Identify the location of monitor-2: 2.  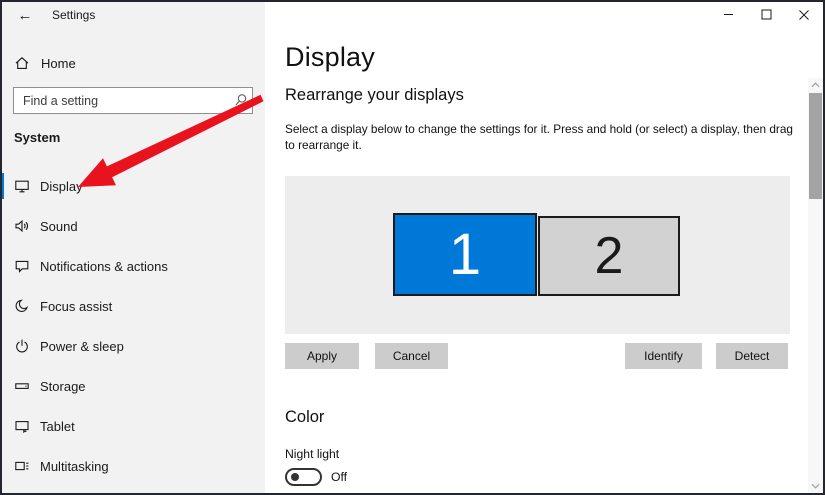
(609, 256).